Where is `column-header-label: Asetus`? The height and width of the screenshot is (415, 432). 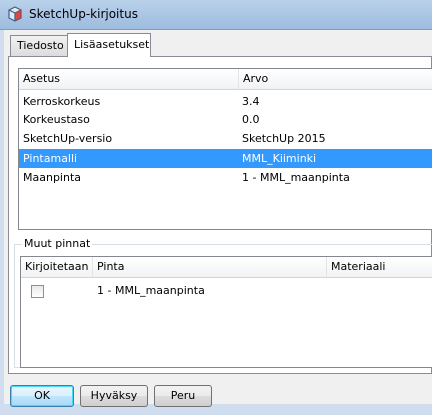 column-header-label: Asetus is located at coordinates (42, 78).